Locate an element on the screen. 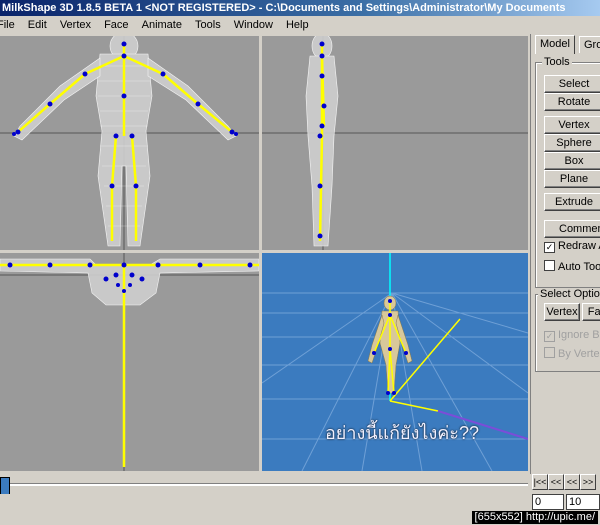 This screenshot has width=600, height=525. comment-button: Comment is located at coordinates (572, 229).